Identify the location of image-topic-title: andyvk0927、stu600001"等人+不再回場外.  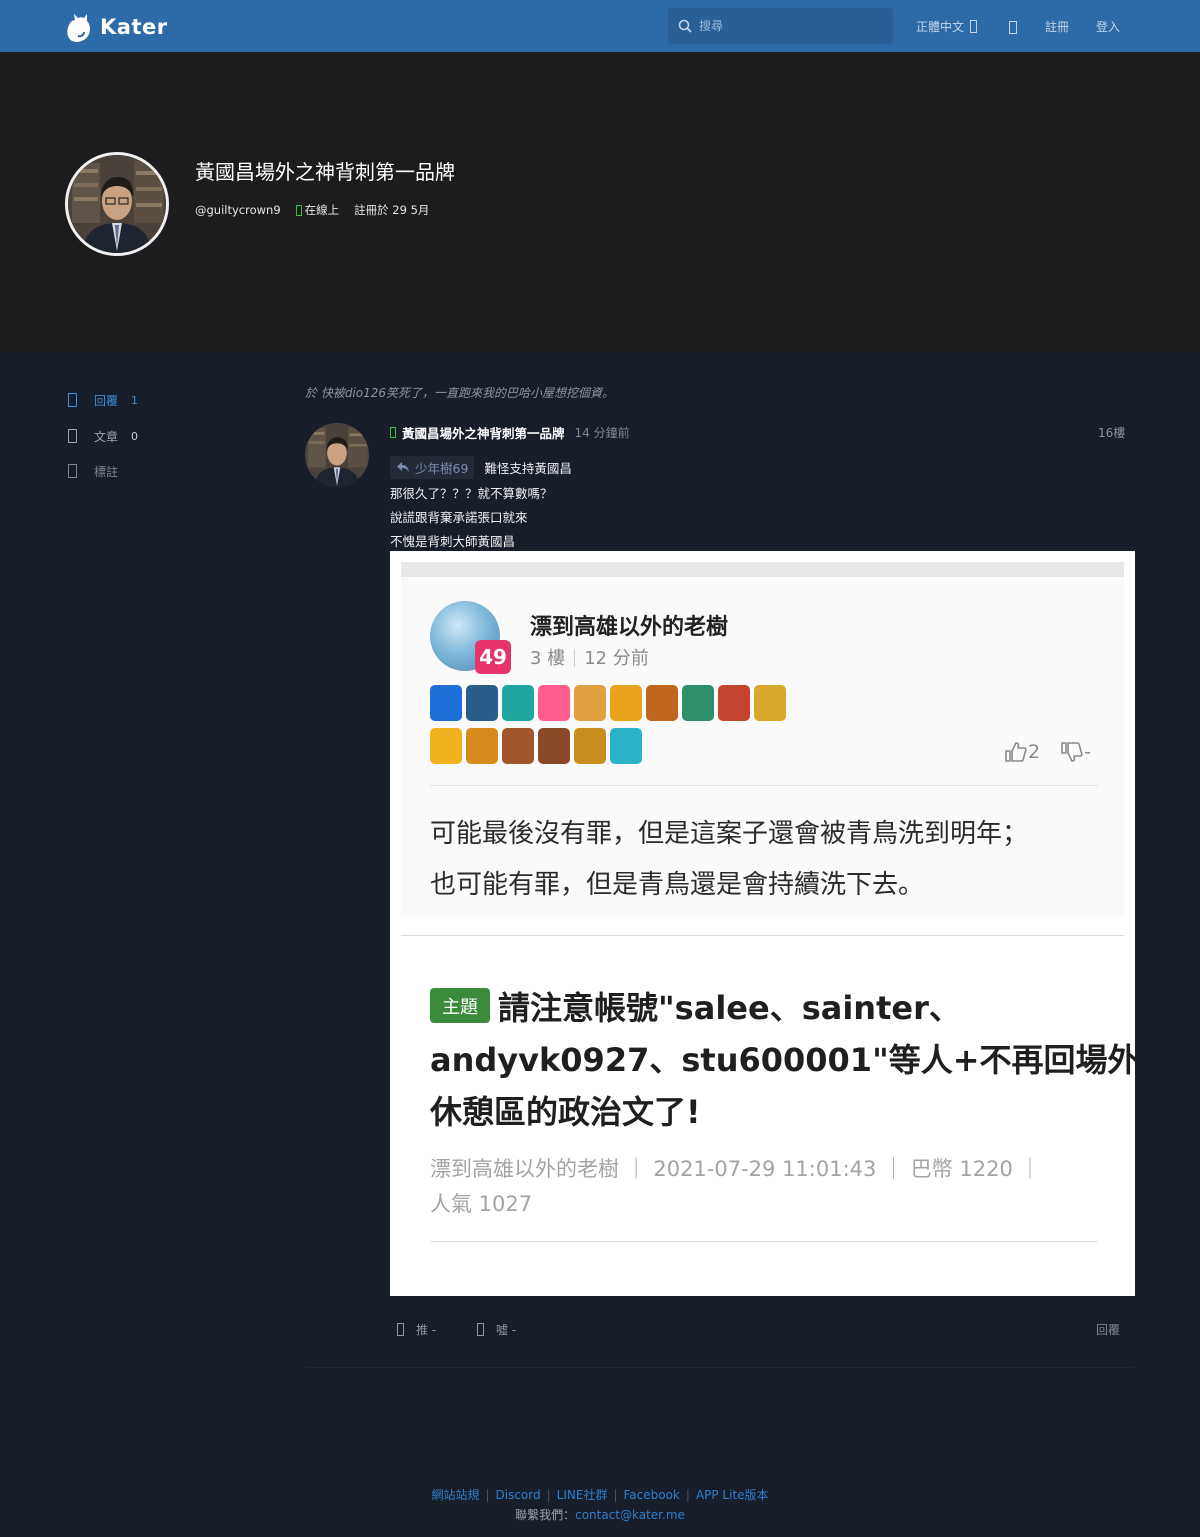
(782, 1060).